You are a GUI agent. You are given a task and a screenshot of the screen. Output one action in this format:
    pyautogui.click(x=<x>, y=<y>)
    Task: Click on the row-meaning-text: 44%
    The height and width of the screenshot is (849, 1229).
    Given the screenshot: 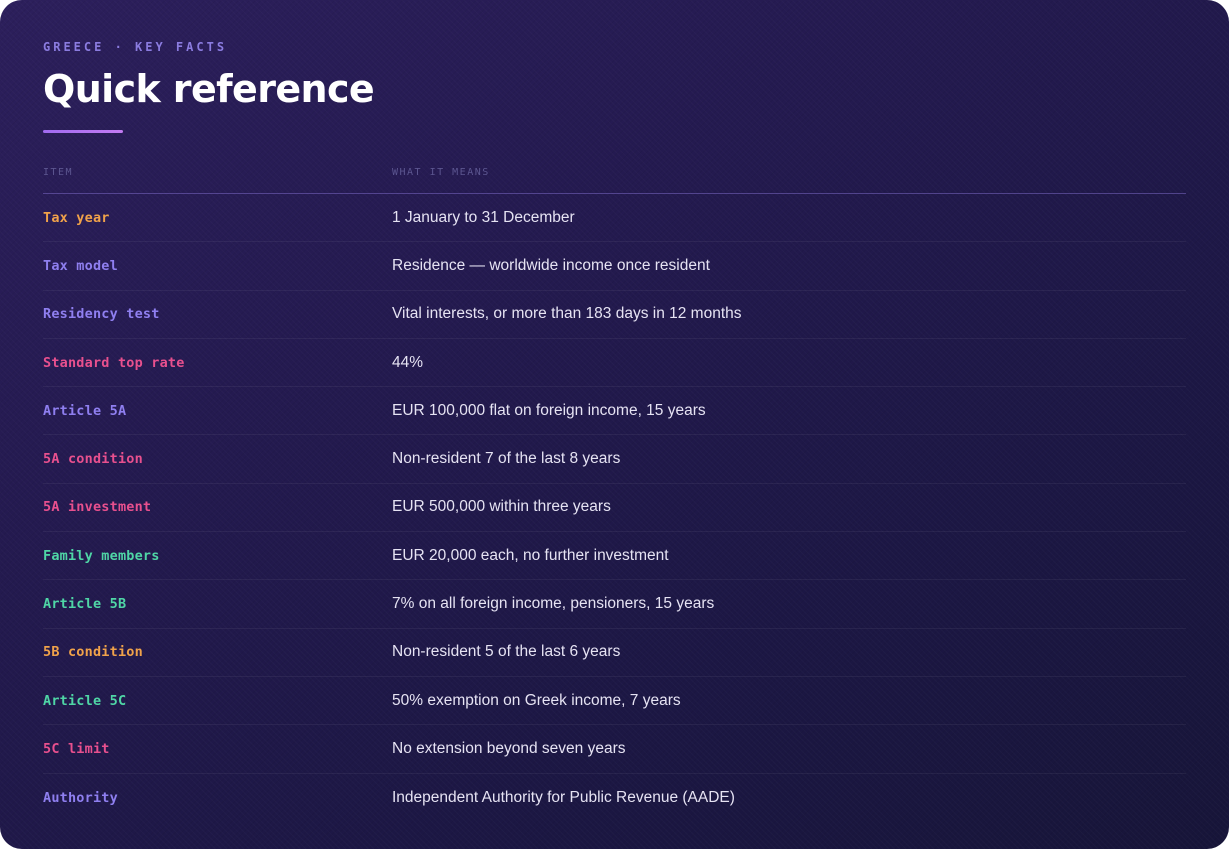 What is the action you would take?
    pyautogui.click(x=408, y=362)
    